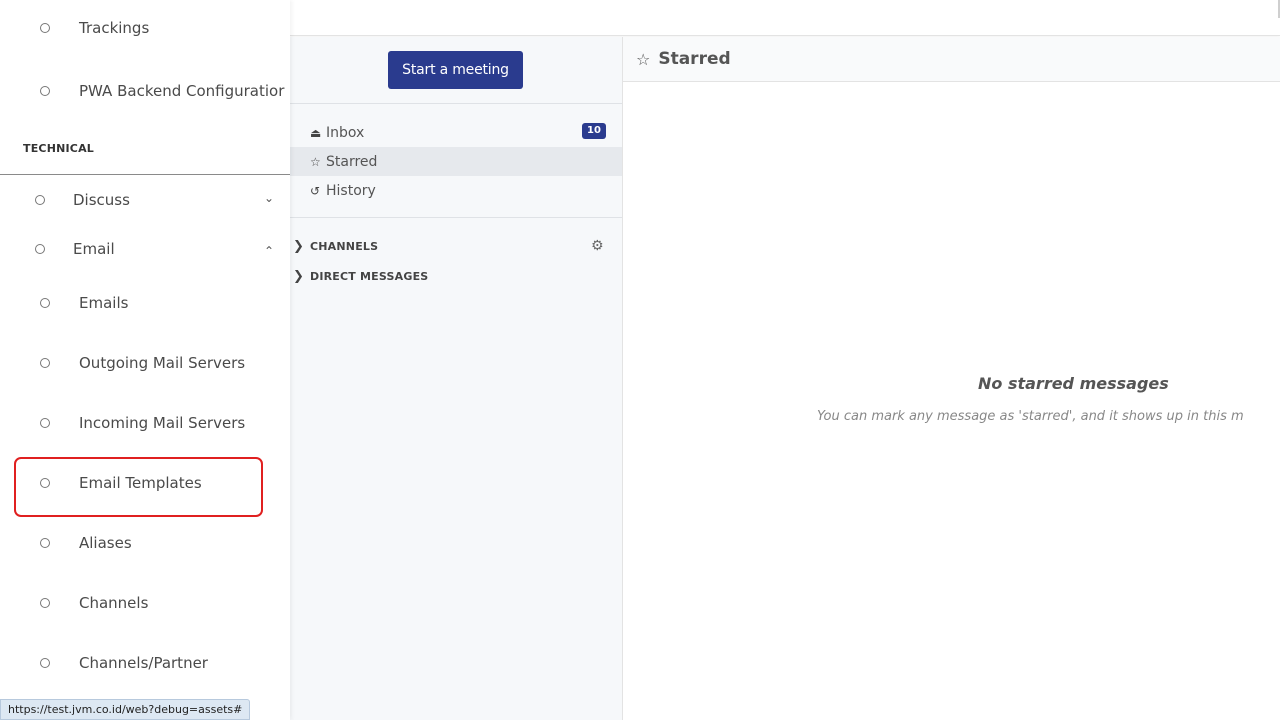 The image size is (1280, 720). I want to click on top-navbar, so click(785, 18).